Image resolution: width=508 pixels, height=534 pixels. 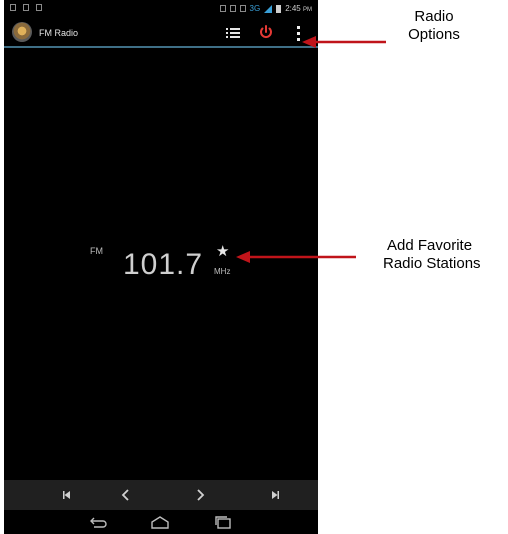 I want to click on frequency-display: 101.7, so click(x=163, y=264).